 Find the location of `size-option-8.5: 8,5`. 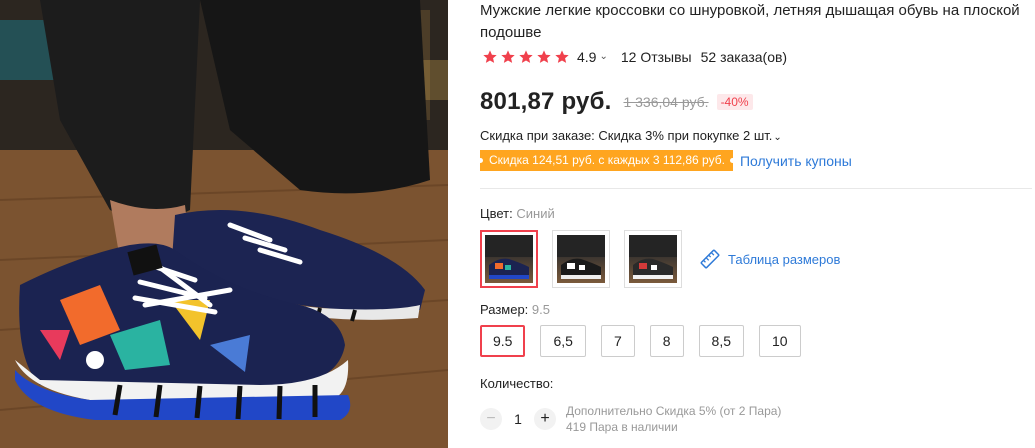

size-option-8.5: 8,5 is located at coordinates (721, 341).